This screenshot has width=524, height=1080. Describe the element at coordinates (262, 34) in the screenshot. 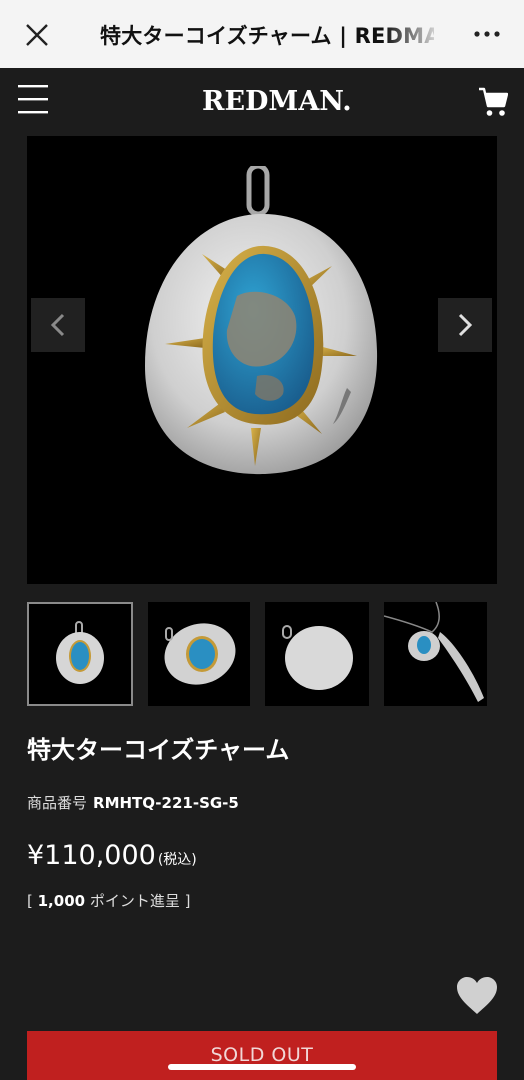

I see `browser-bar: 特大ターコイズチャーム | REDMAN` at that location.